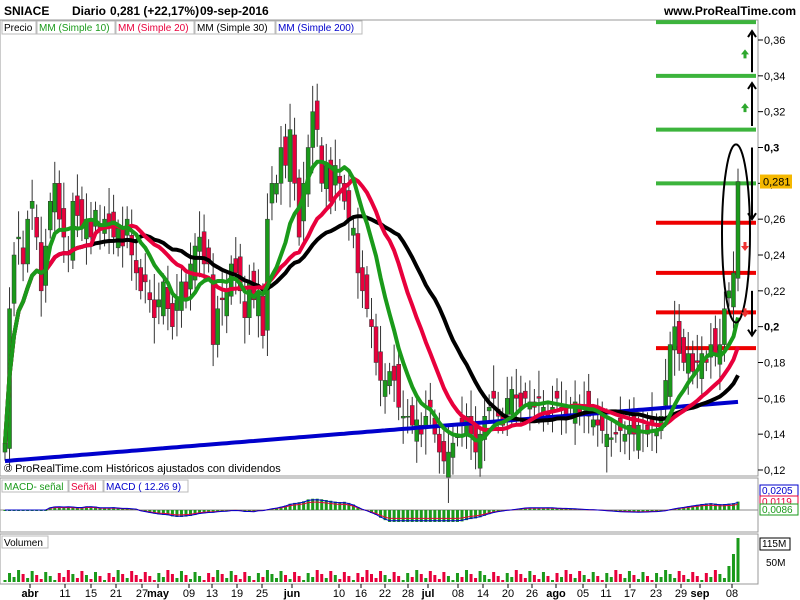 The image size is (800, 600). I want to click on y-tick-label: 0,34, so click(774, 77).